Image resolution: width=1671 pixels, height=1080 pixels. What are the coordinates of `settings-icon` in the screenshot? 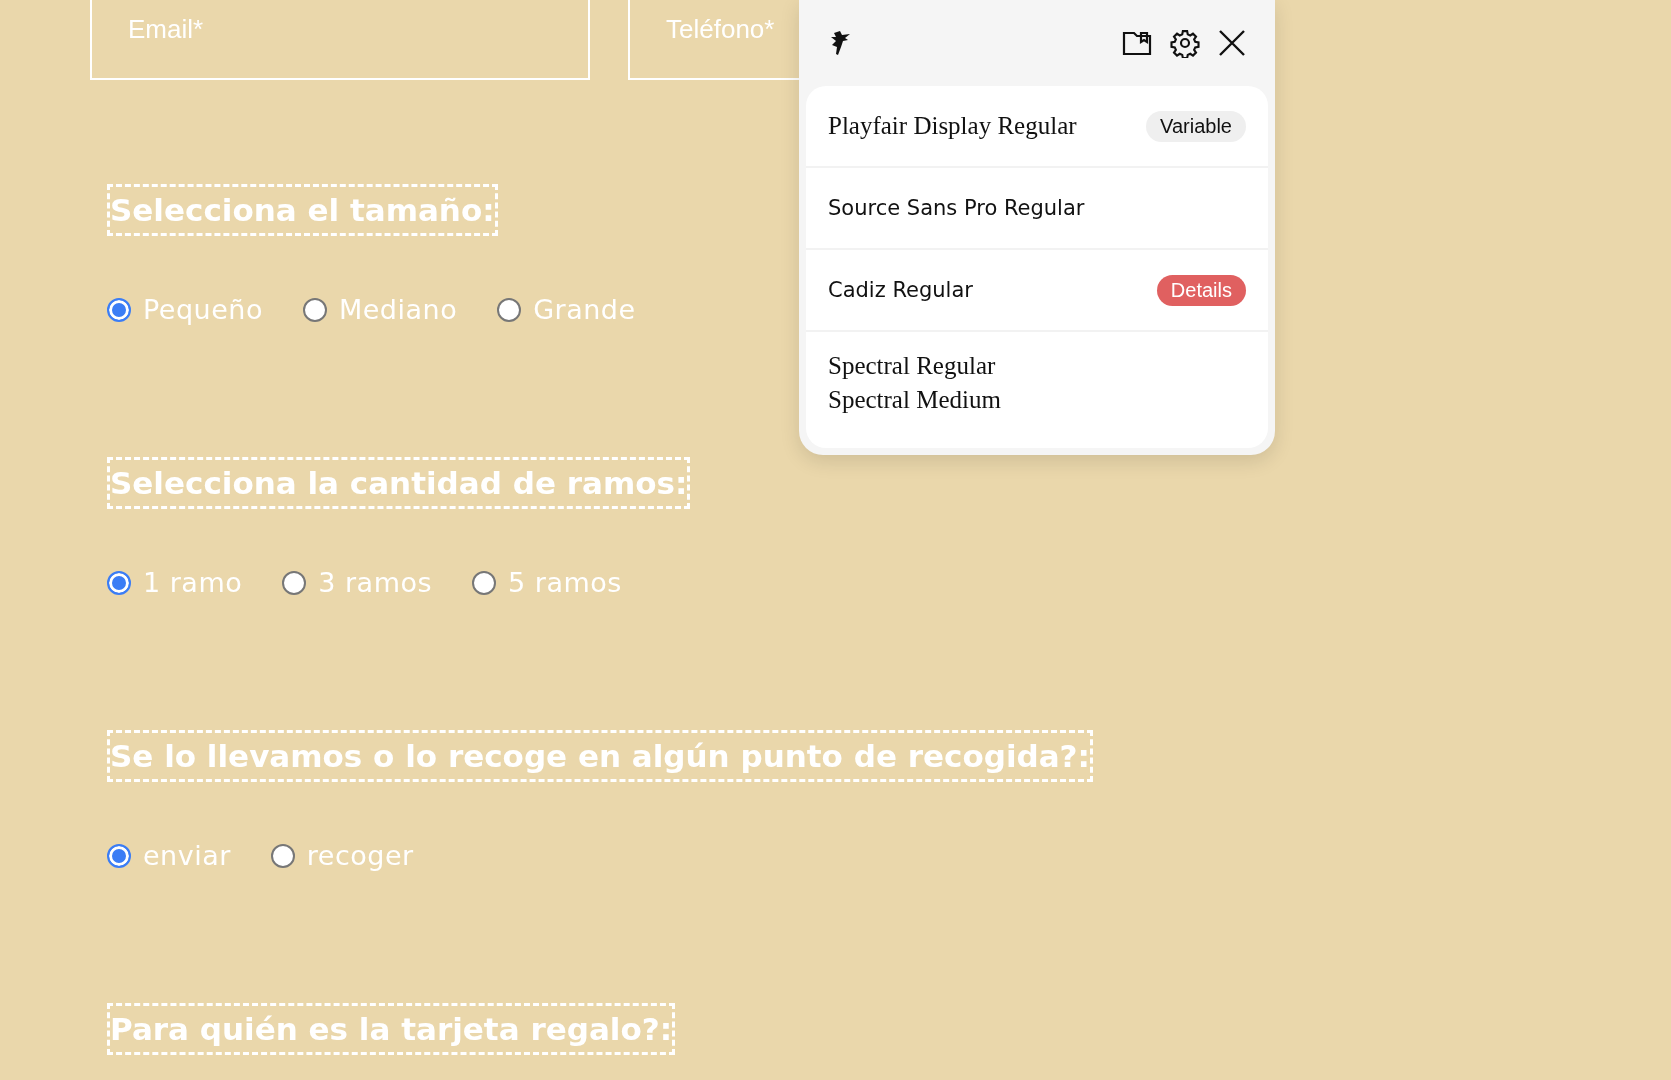 It's located at (1185, 43).